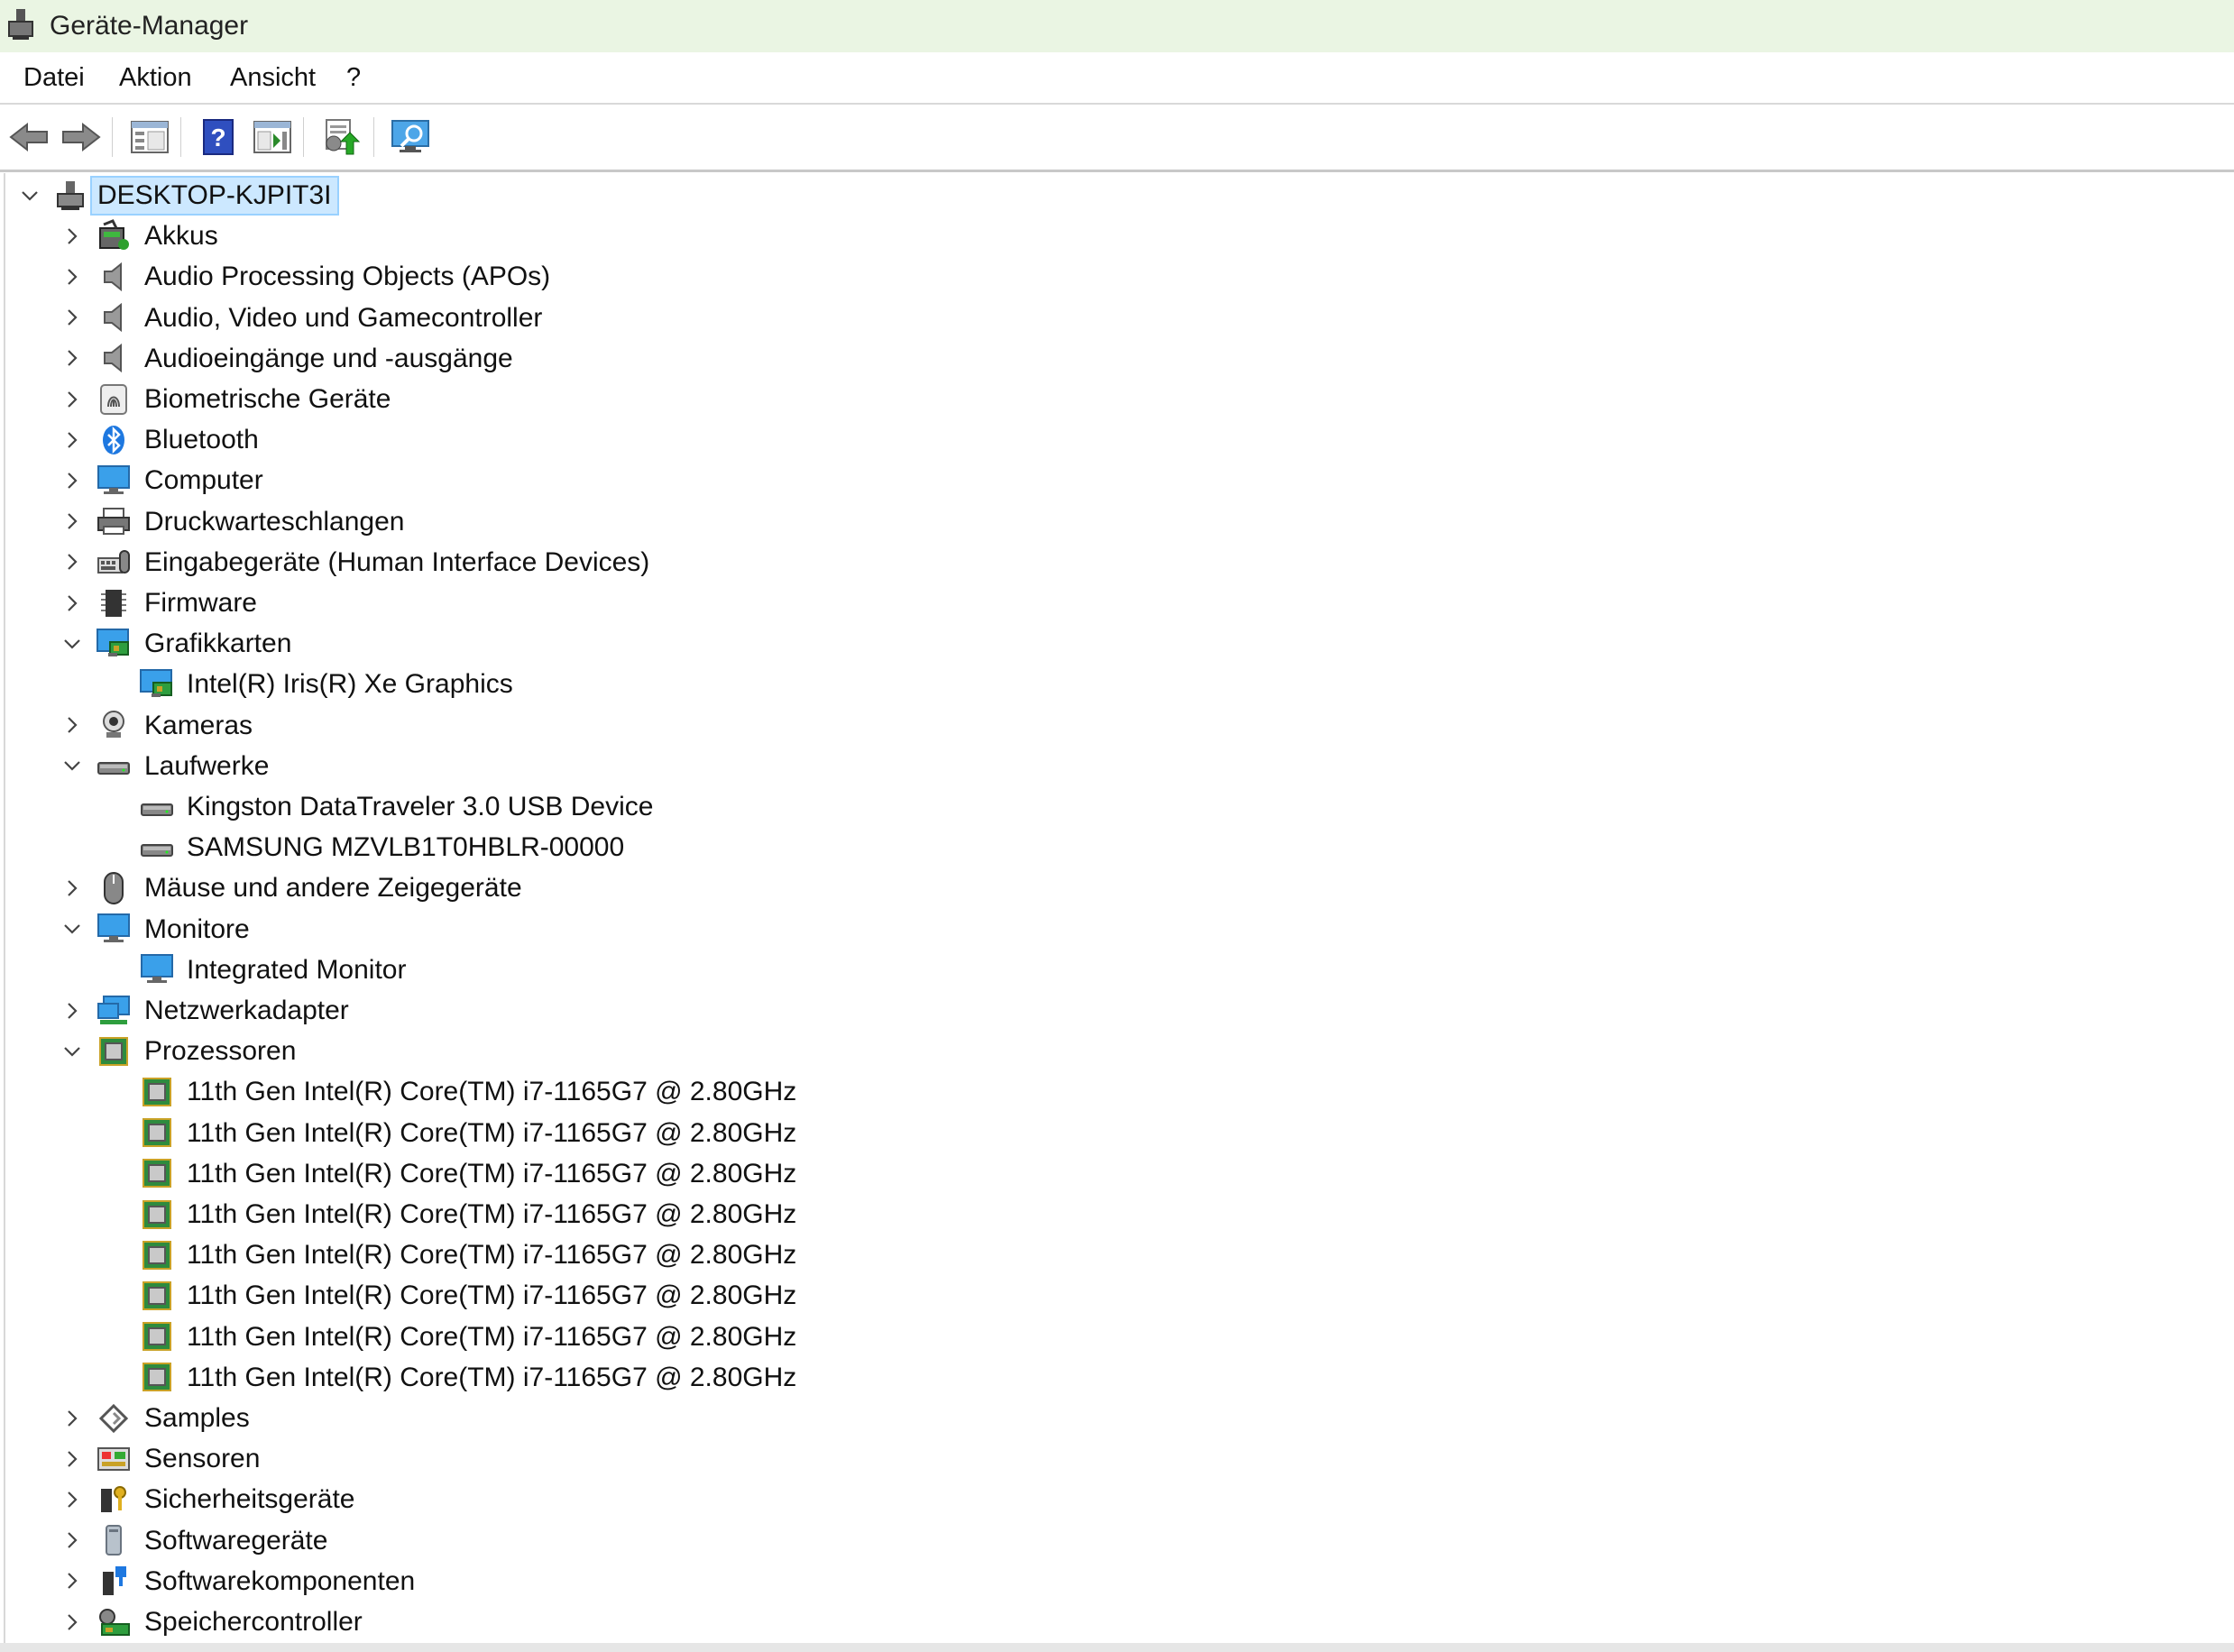  Describe the element at coordinates (1117, 887) in the screenshot. I see `tree-category: Mäuse und andere Zeigegeräte` at that location.